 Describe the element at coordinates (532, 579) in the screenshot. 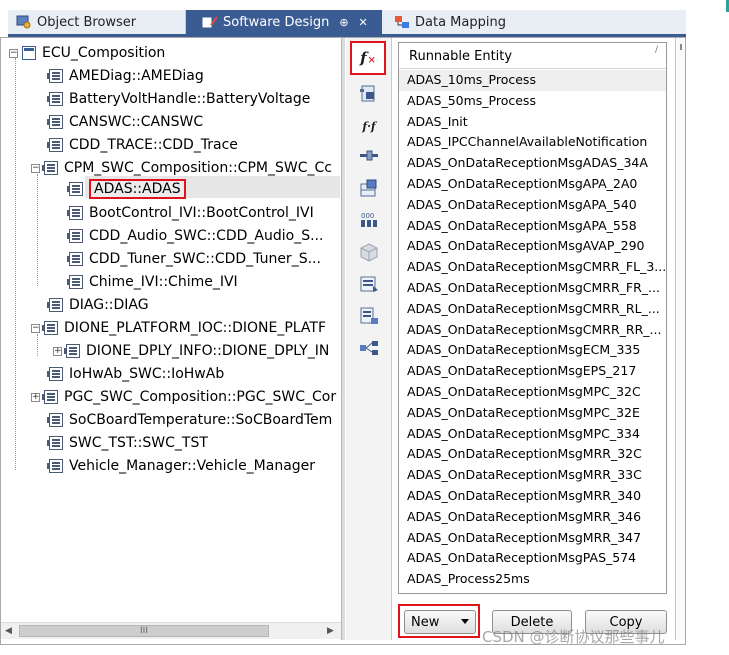

I see `list-item: ADAS_Process25ms` at that location.